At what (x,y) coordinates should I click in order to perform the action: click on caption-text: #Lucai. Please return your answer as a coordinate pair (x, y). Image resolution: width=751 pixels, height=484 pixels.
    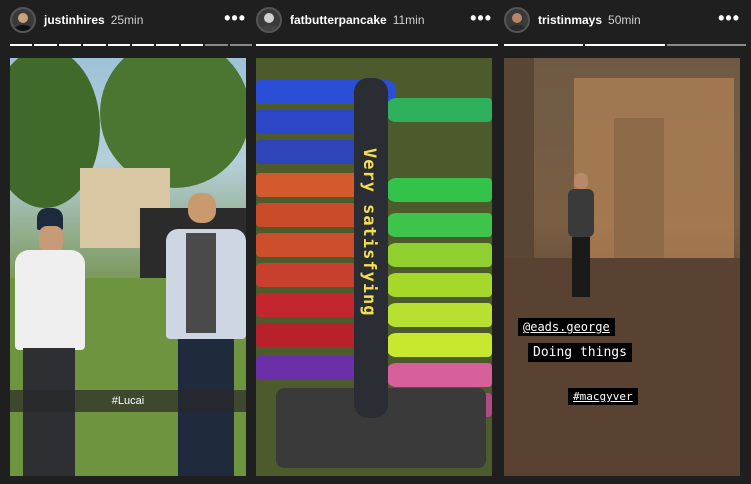
    Looking at the image, I should click on (128, 401).